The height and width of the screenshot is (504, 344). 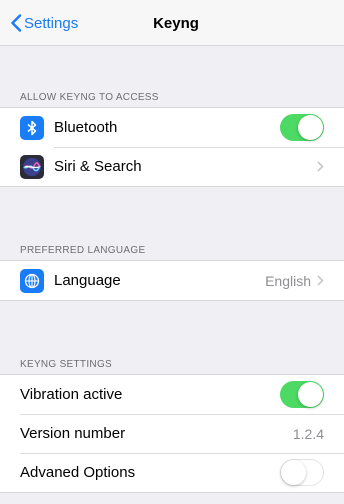 I want to click on siri-search-label: Siri & Search, so click(x=98, y=166).